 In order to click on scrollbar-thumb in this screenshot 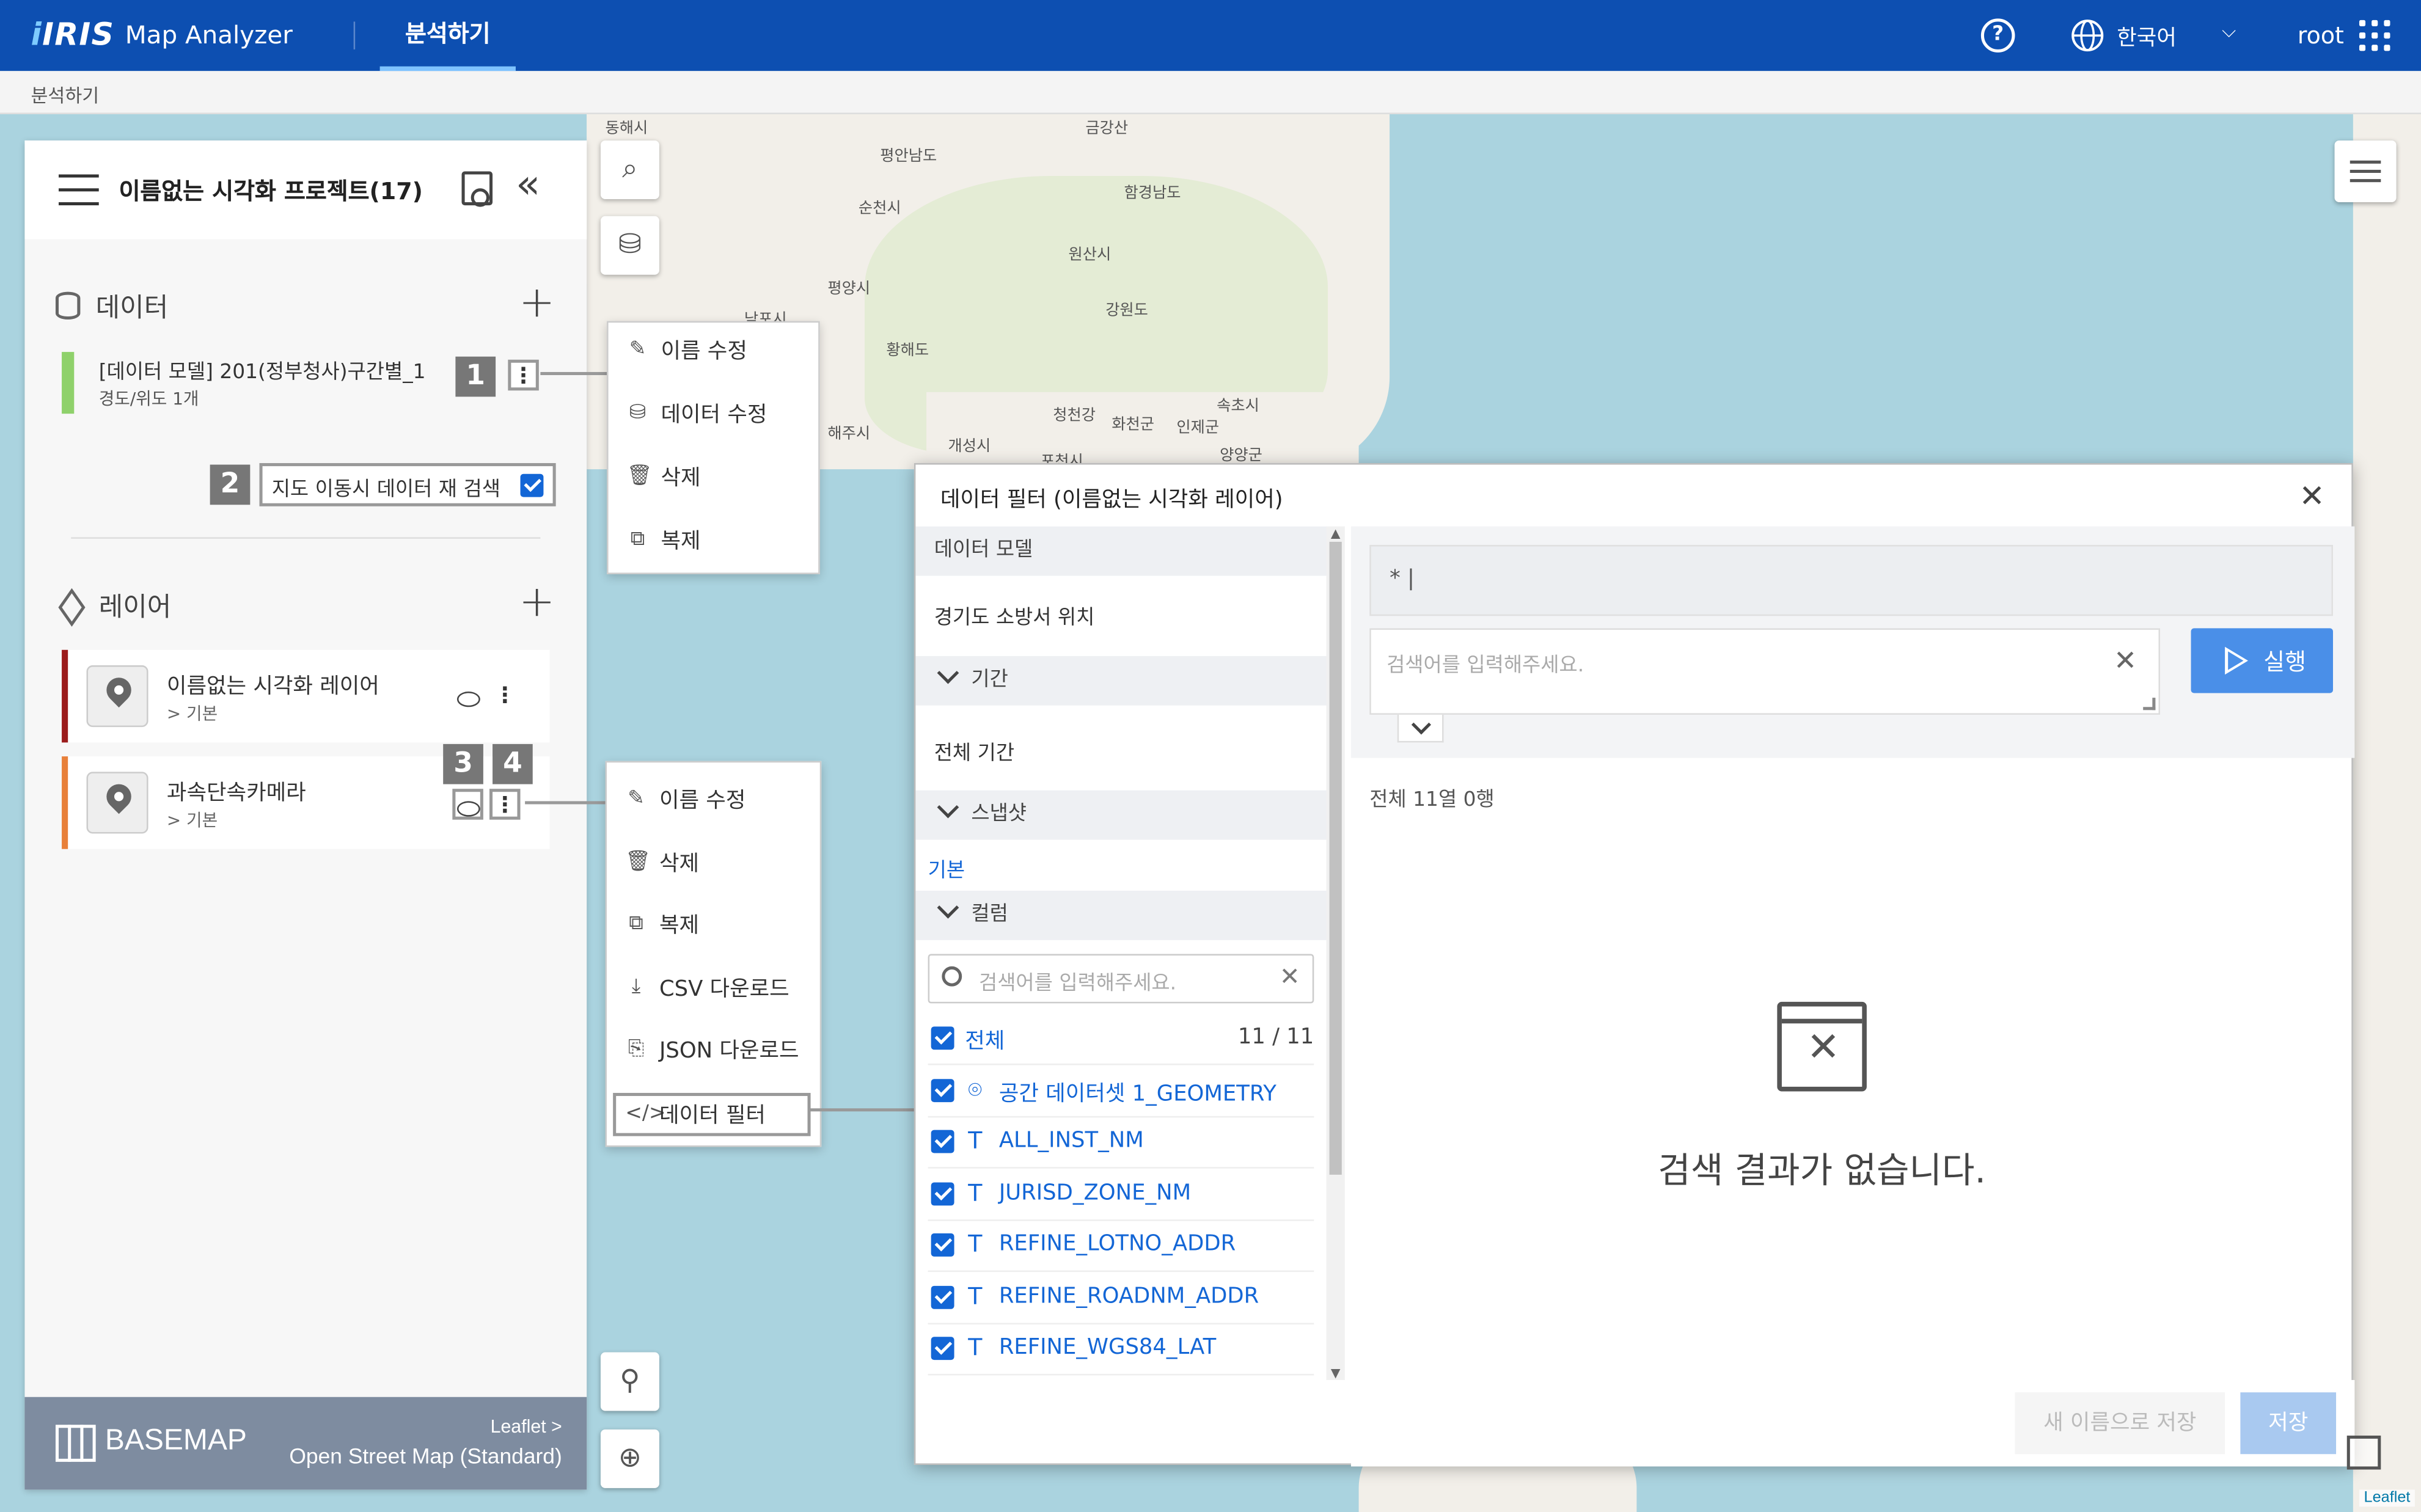, I will do `click(1335, 858)`.